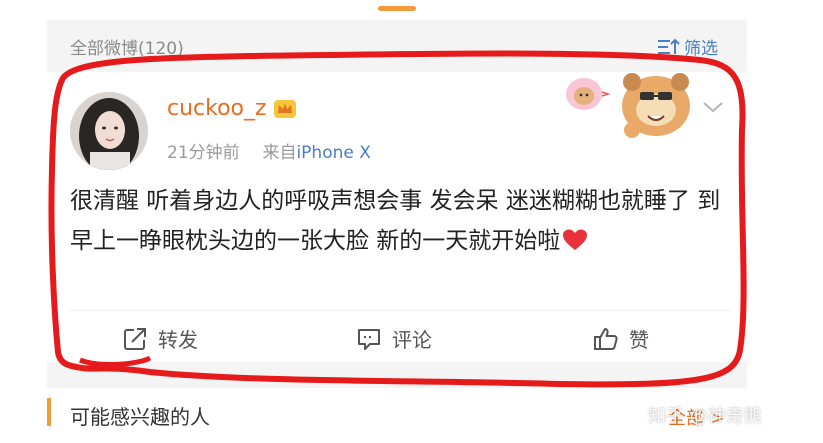 This screenshot has width=823, height=443. Describe the element at coordinates (127, 49) in the screenshot. I see `feed-header-title: 全部微博(120)` at that location.